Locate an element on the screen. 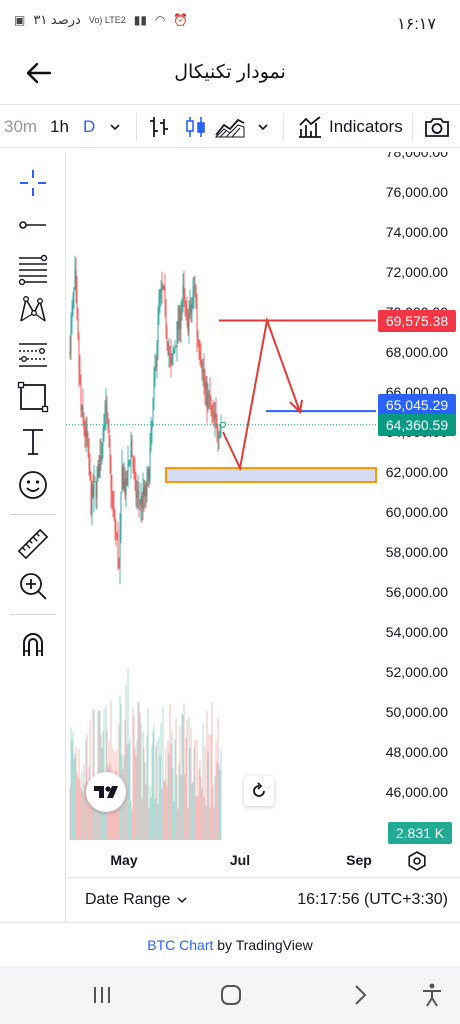 The width and height of the screenshot is (460, 1024). projection-path is located at coordinates (261, 394).